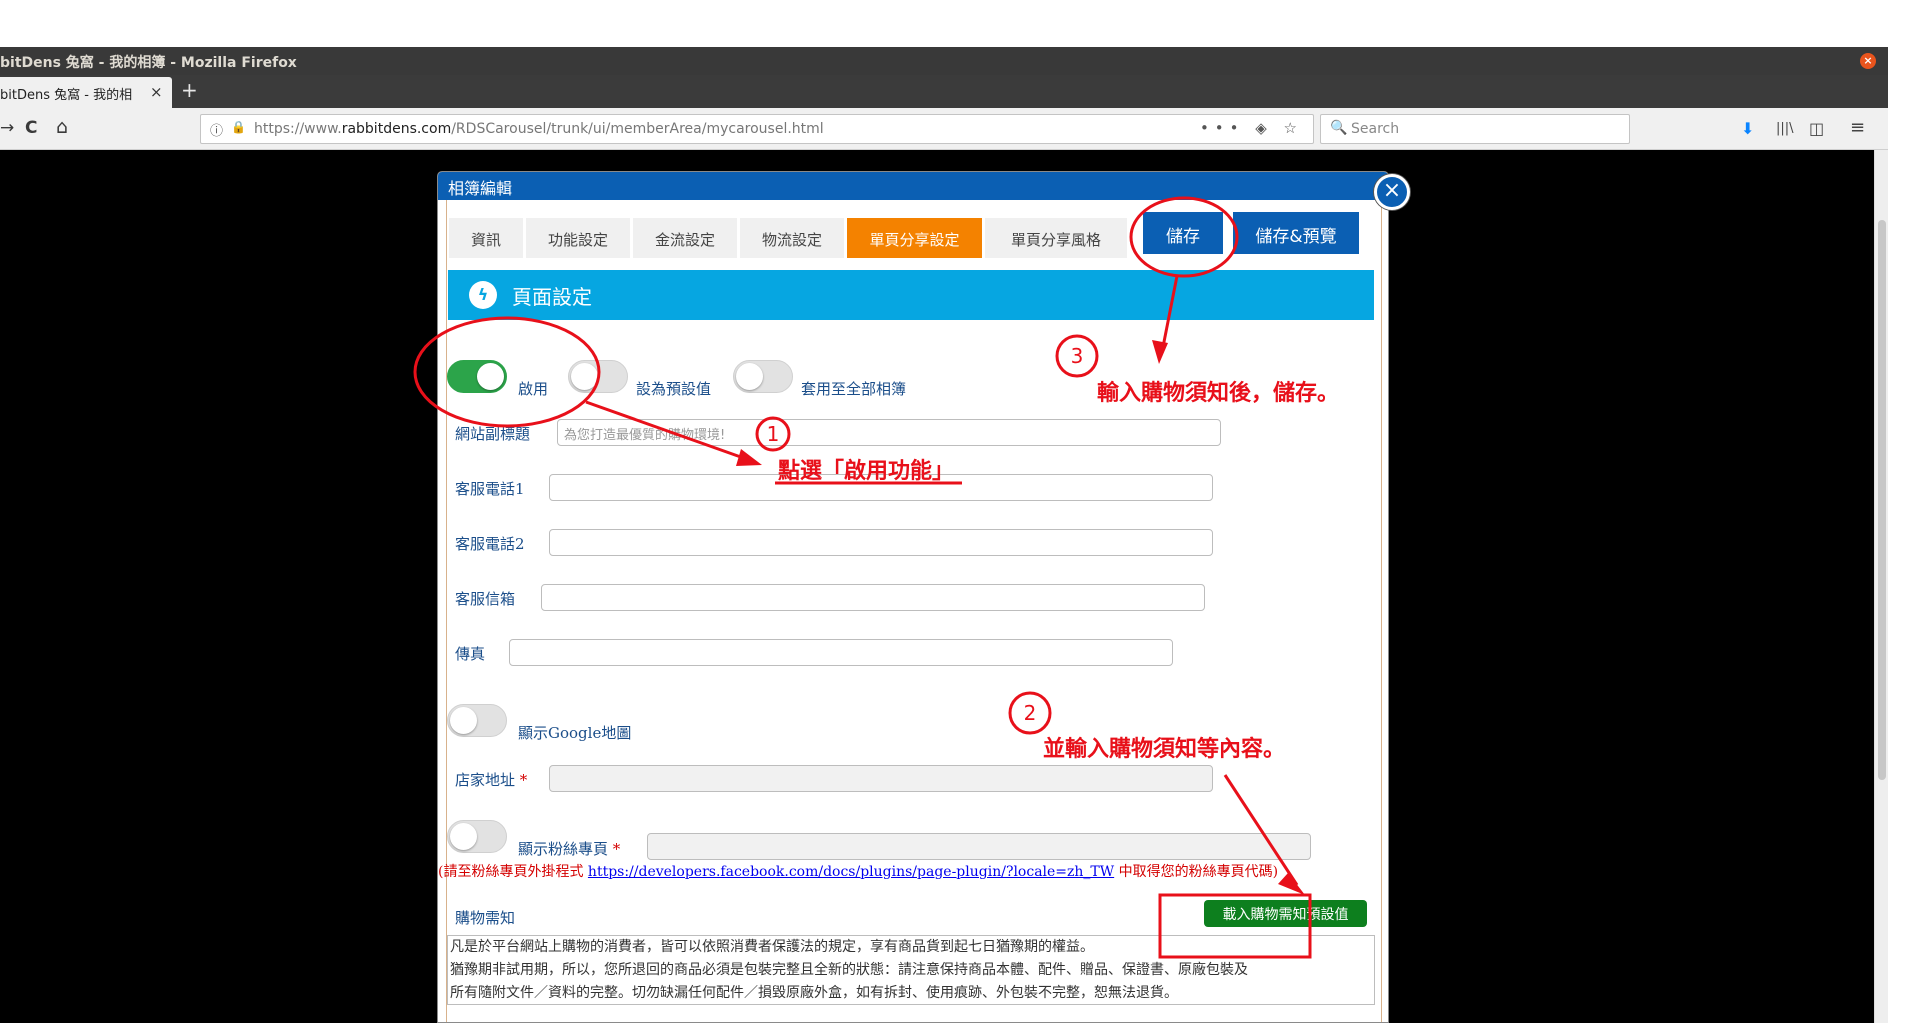 The height and width of the screenshot is (1023, 1920). I want to click on scrollbar-thumb, so click(1882, 500).